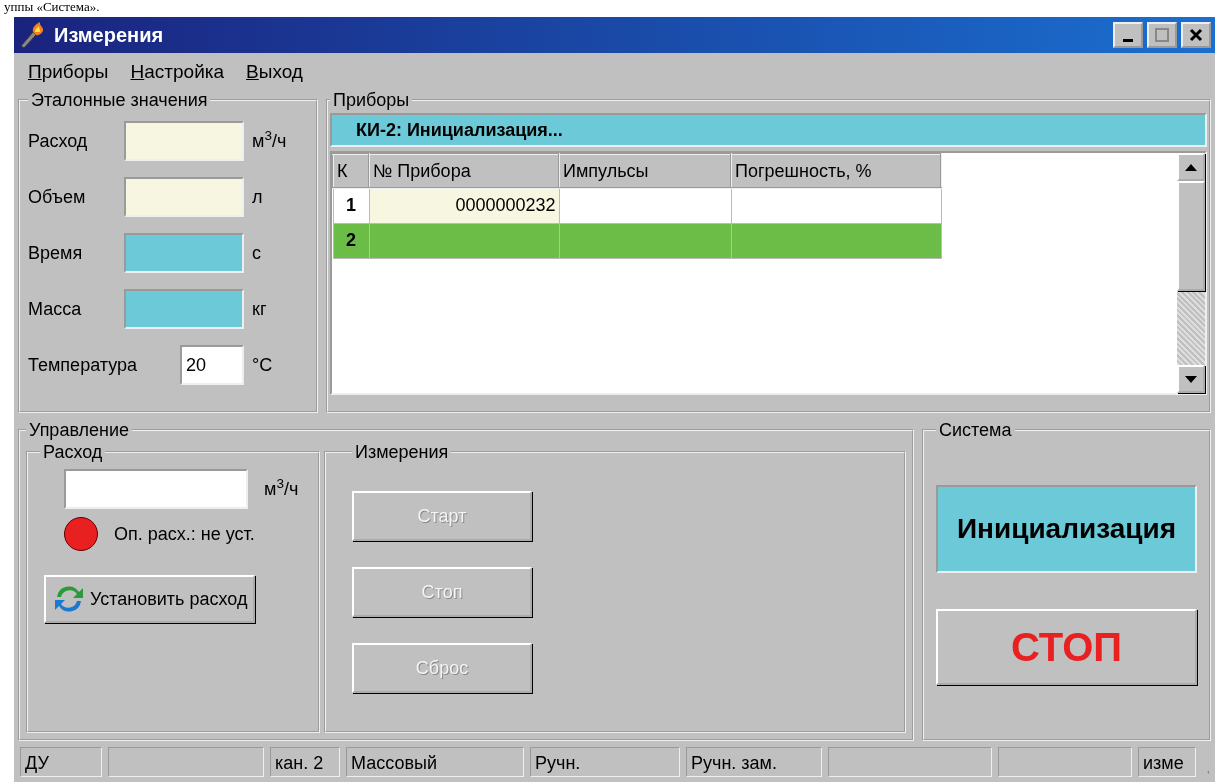  I want to click on column-header: Погрешность, %, so click(836, 171).